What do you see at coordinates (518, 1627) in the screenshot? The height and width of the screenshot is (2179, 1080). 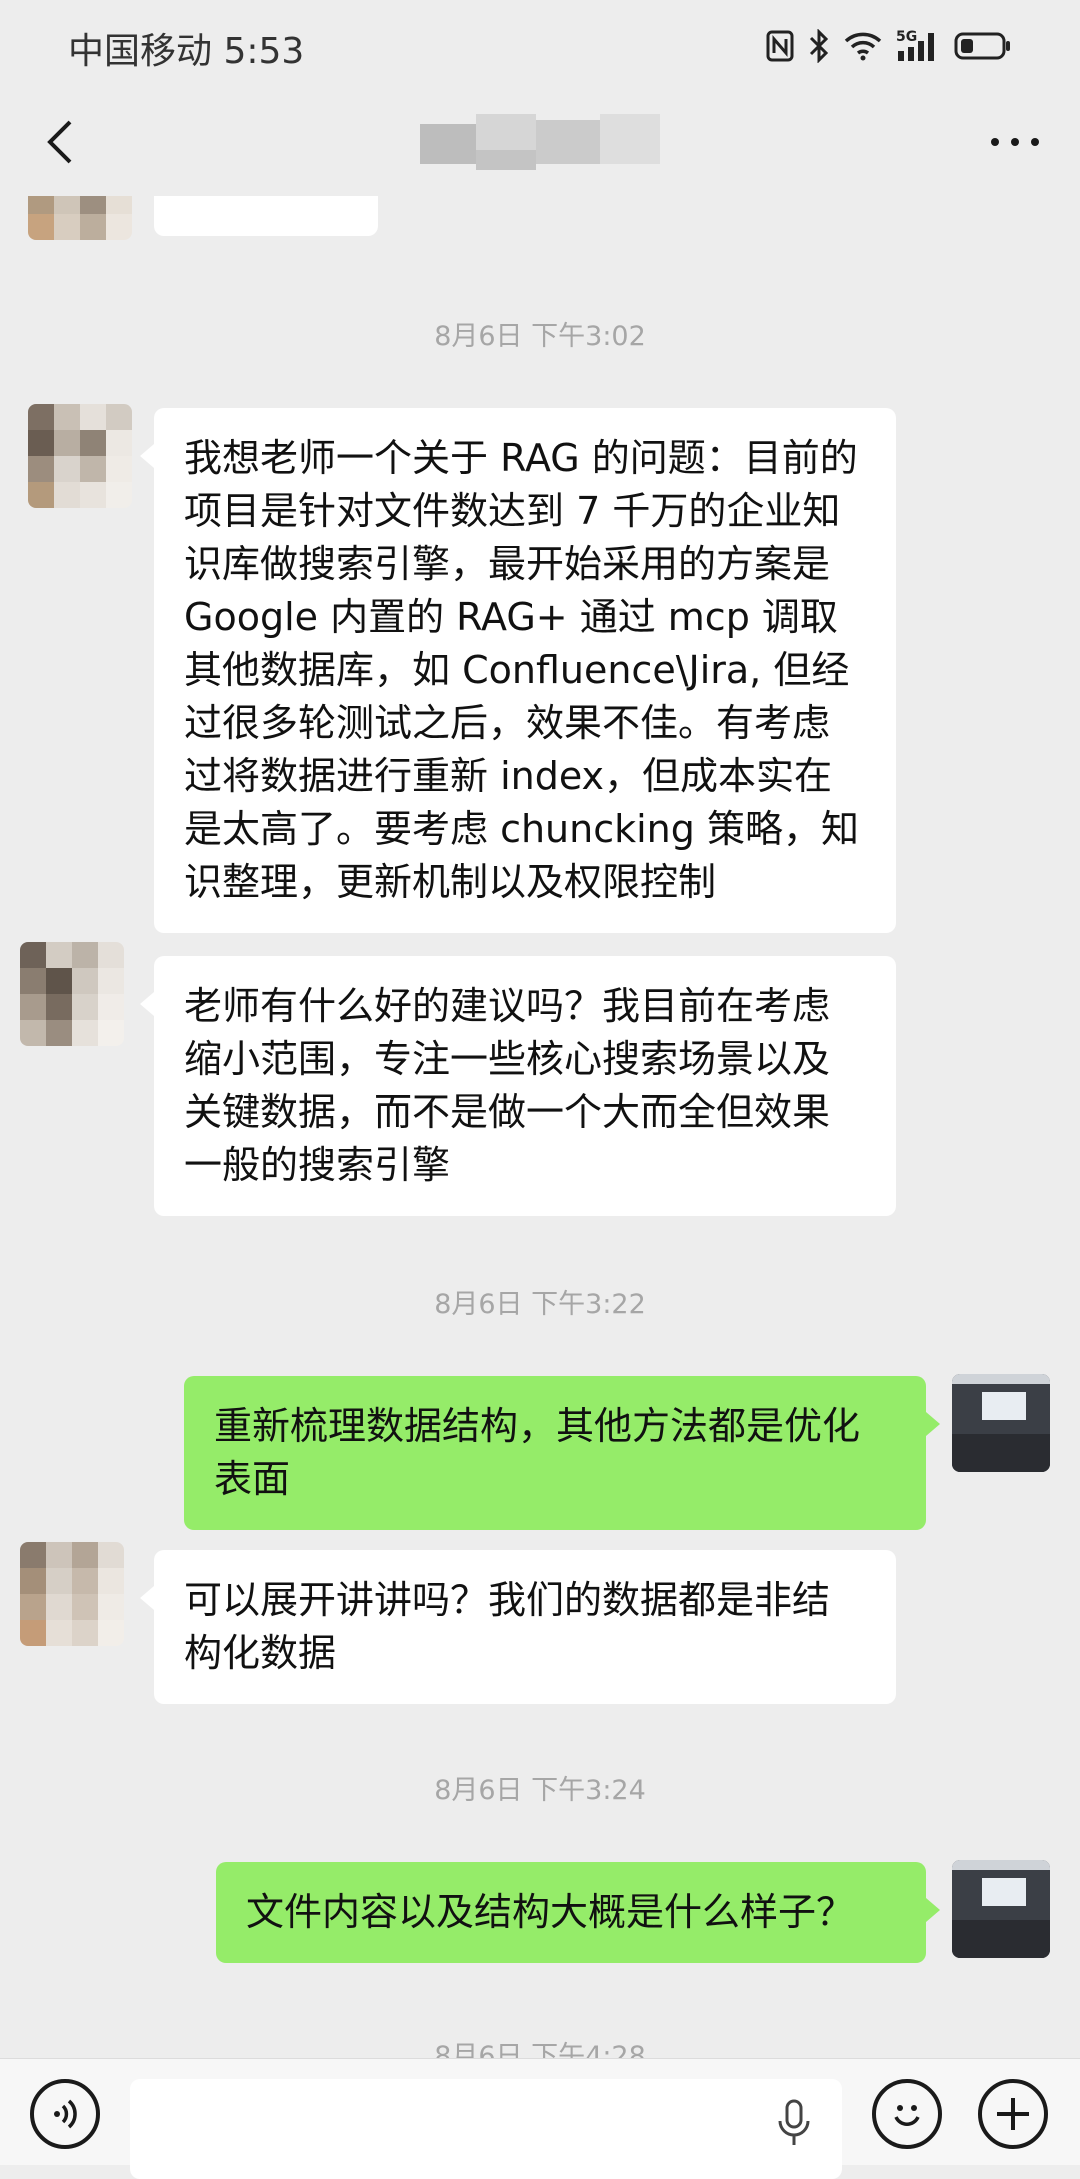 I see `message-bubble: 可以展开讲讲吗？我们的数据都是非结构化数据` at bounding box center [518, 1627].